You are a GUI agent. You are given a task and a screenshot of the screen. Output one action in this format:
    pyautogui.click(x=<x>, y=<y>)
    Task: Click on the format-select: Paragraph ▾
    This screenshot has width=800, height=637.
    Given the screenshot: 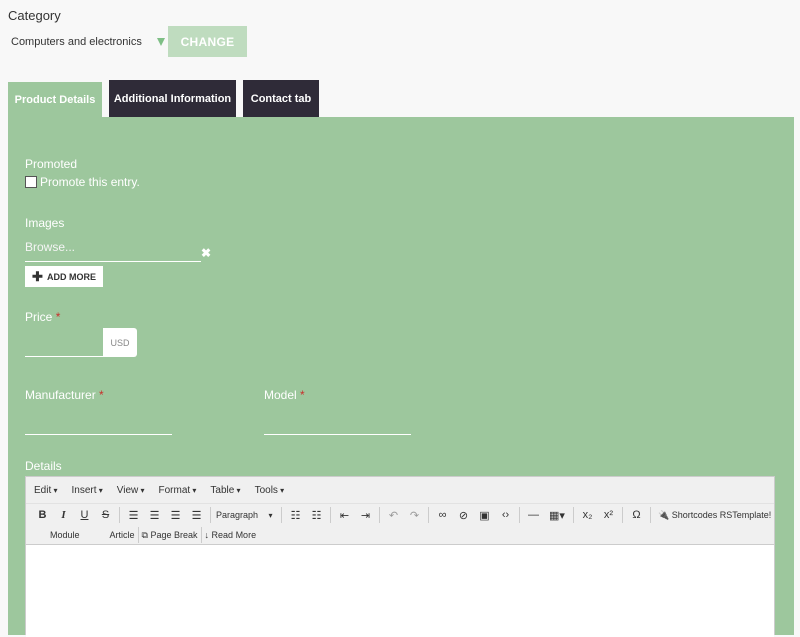 What is the action you would take?
    pyautogui.click(x=246, y=515)
    